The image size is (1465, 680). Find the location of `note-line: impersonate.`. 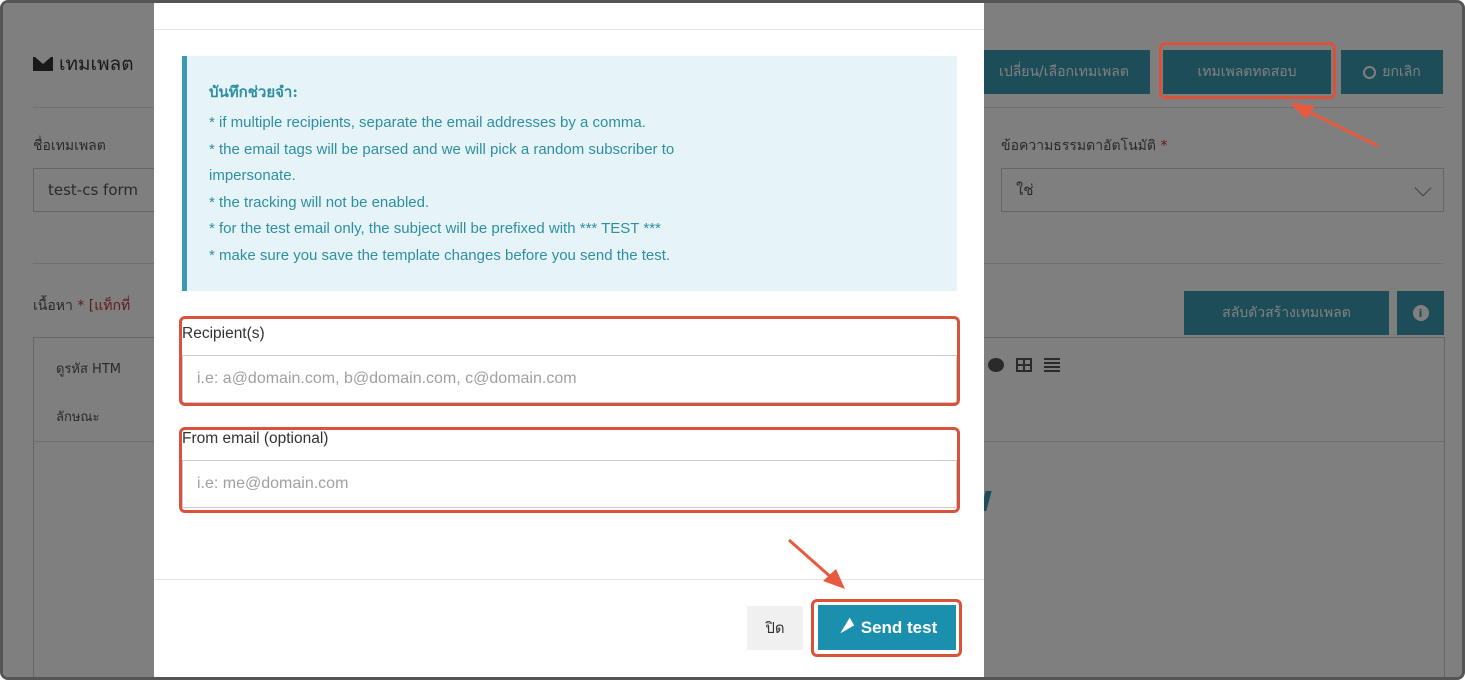

note-line: impersonate. is located at coordinates (252, 175).